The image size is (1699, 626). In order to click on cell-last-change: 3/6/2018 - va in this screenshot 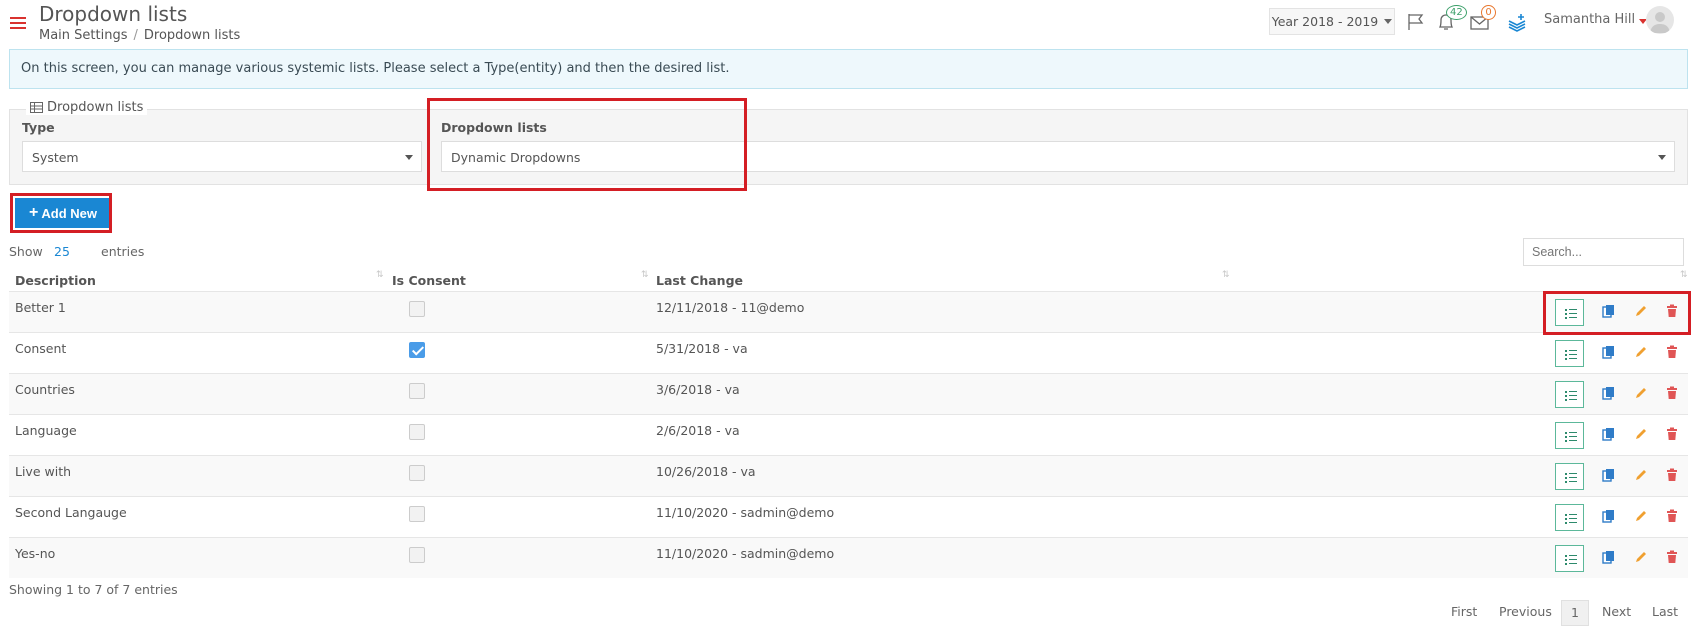, I will do `click(698, 389)`.